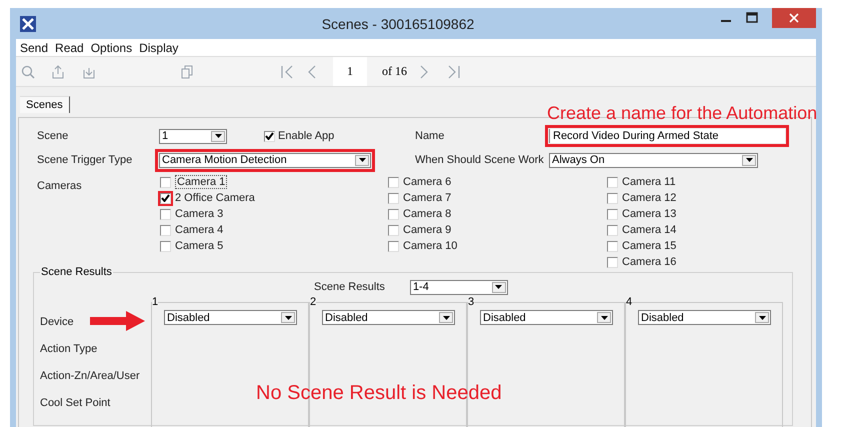 This screenshot has width=842, height=427. I want to click on menu-item: Display, so click(158, 47).